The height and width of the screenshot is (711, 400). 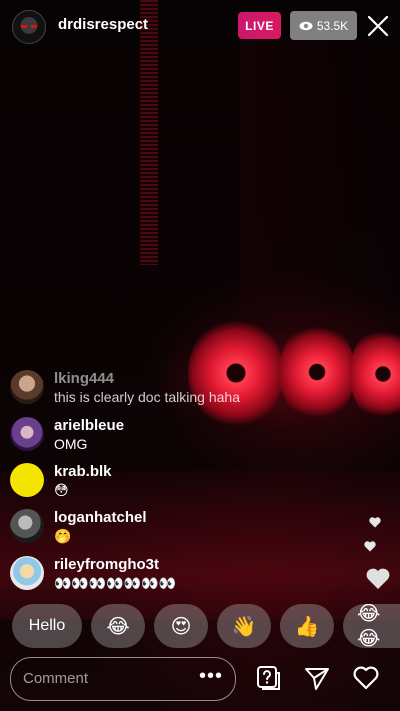 What do you see at coordinates (371, 626) in the screenshot?
I see `quick-reaction-double-laugh: 😂😂` at bounding box center [371, 626].